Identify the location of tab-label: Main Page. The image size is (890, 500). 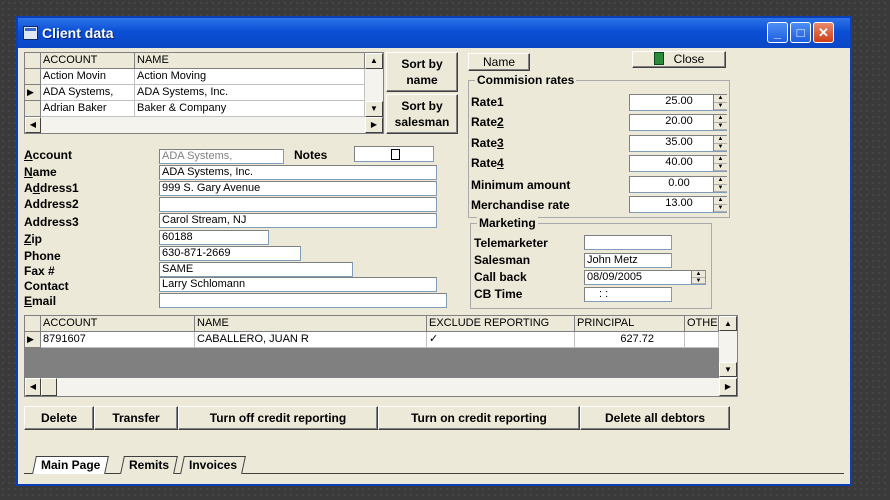
(71, 465).